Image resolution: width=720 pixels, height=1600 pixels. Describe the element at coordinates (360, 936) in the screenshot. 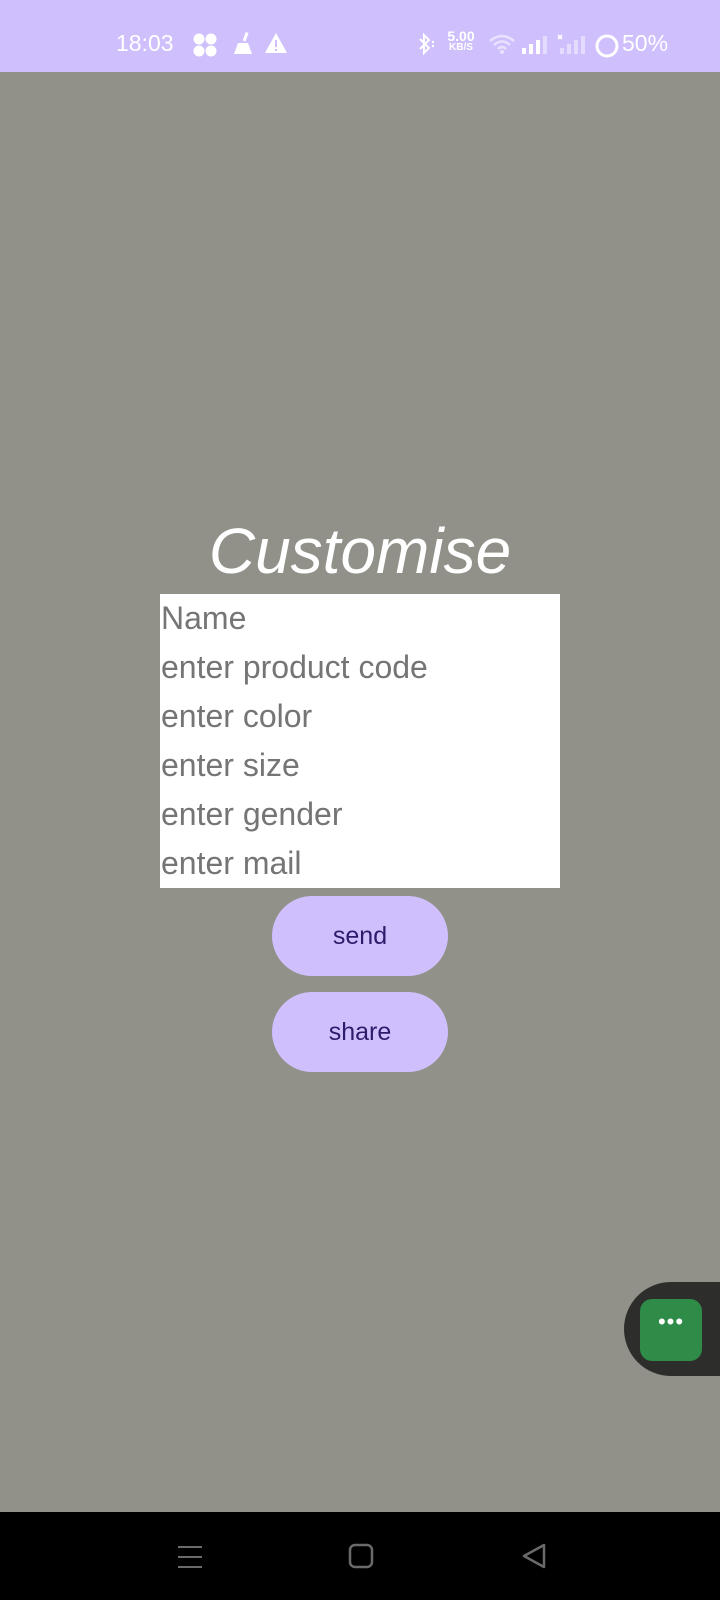

I see `send-button: send` at that location.